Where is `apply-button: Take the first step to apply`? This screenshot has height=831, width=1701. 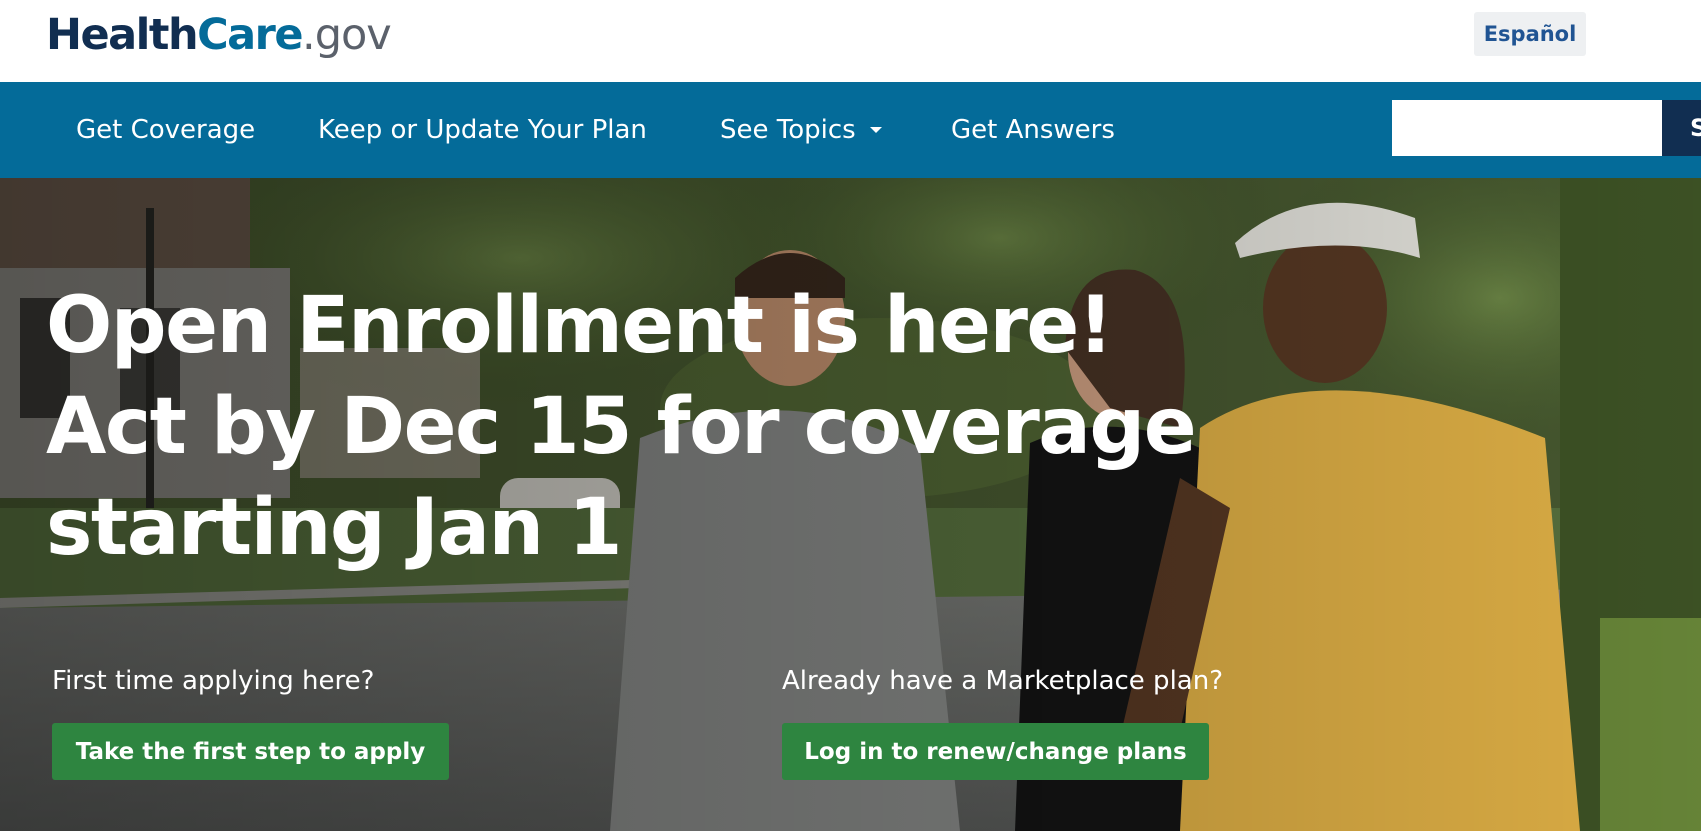 apply-button: Take the first step to apply is located at coordinates (250, 751).